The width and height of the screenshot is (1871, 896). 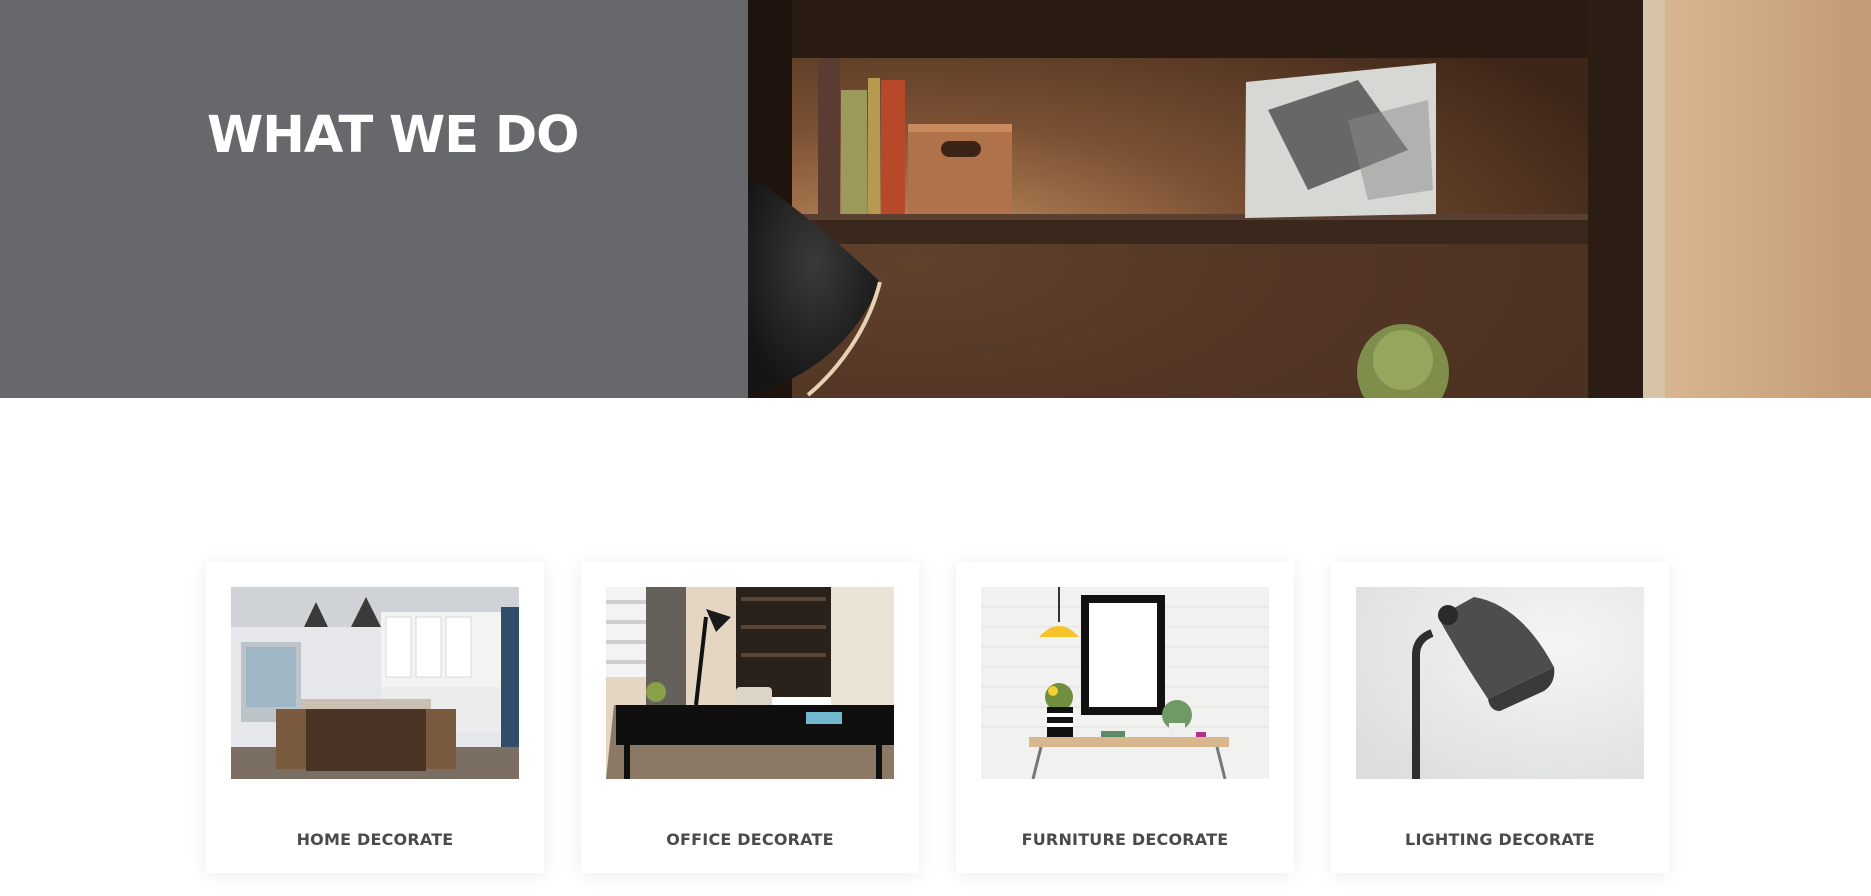 What do you see at coordinates (375, 683) in the screenshot?
I see `kitchen-interior-image` at bounding box center [375, 683].